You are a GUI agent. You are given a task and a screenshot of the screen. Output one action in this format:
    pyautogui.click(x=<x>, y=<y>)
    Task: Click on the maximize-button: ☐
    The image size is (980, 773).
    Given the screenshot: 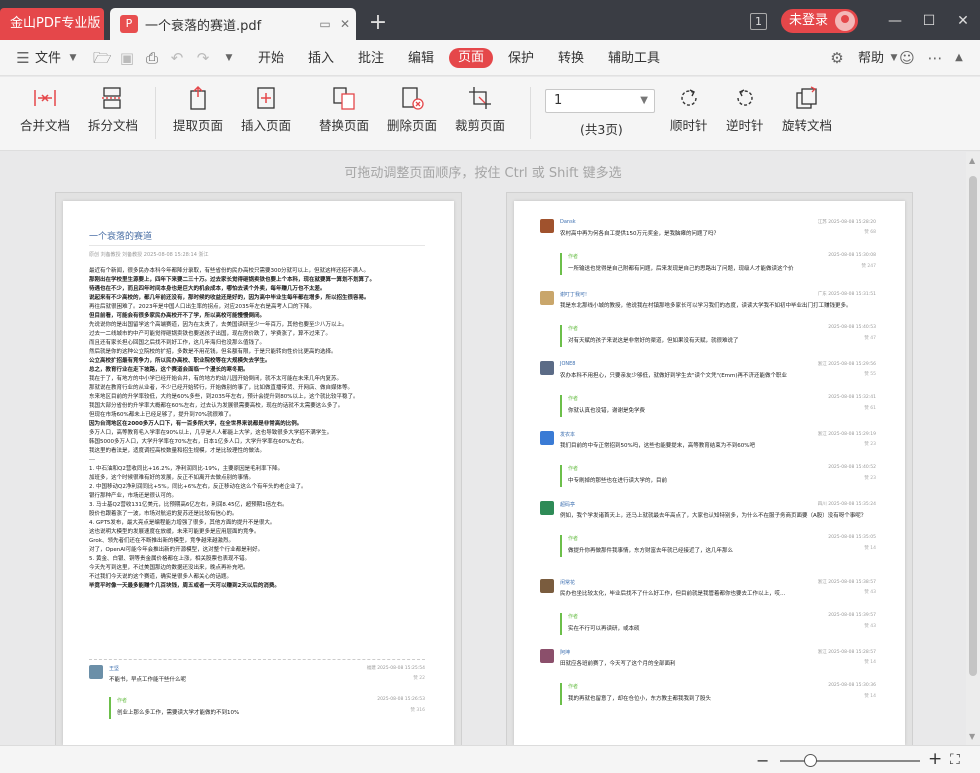 What is the action you would take?
    pyautogui.click(x=929, y=21)
    